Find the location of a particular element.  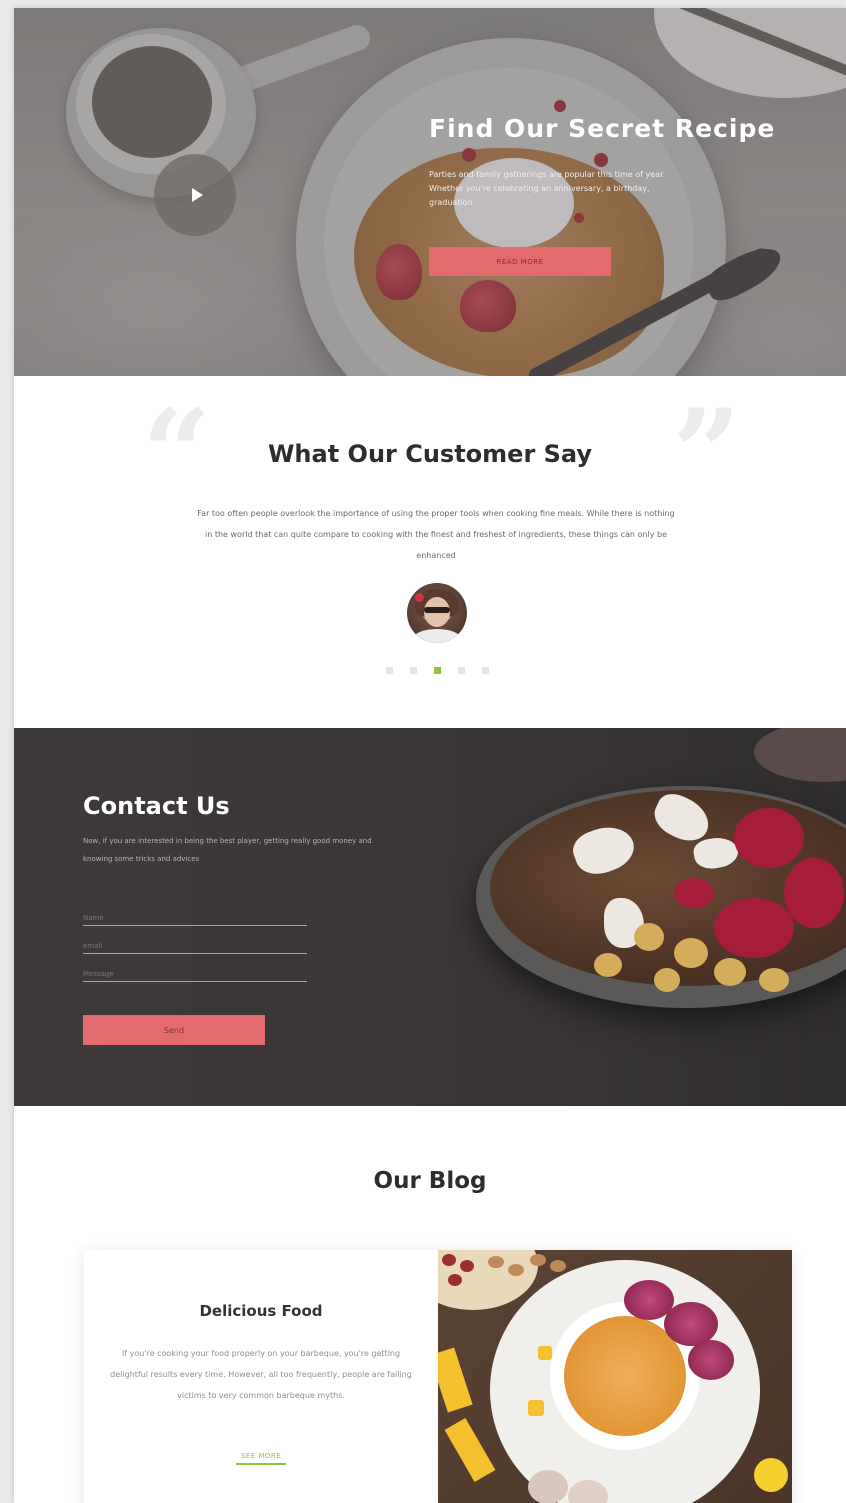

play-video-button is located at coordinates (195, 195).